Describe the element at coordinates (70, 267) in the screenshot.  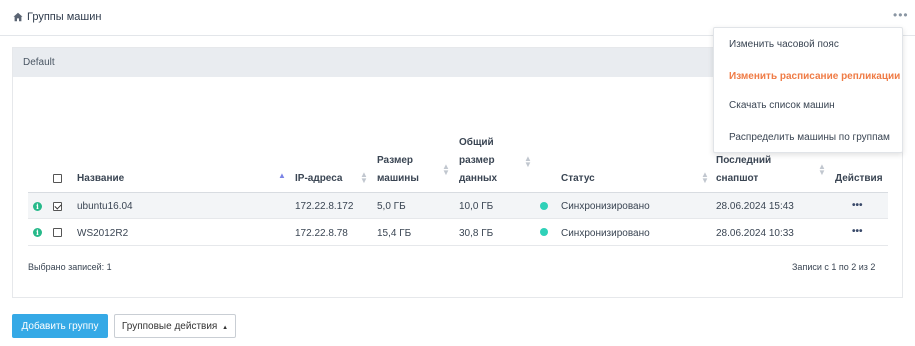
I see `selected-count: Выбрано записей: 1` at that location.